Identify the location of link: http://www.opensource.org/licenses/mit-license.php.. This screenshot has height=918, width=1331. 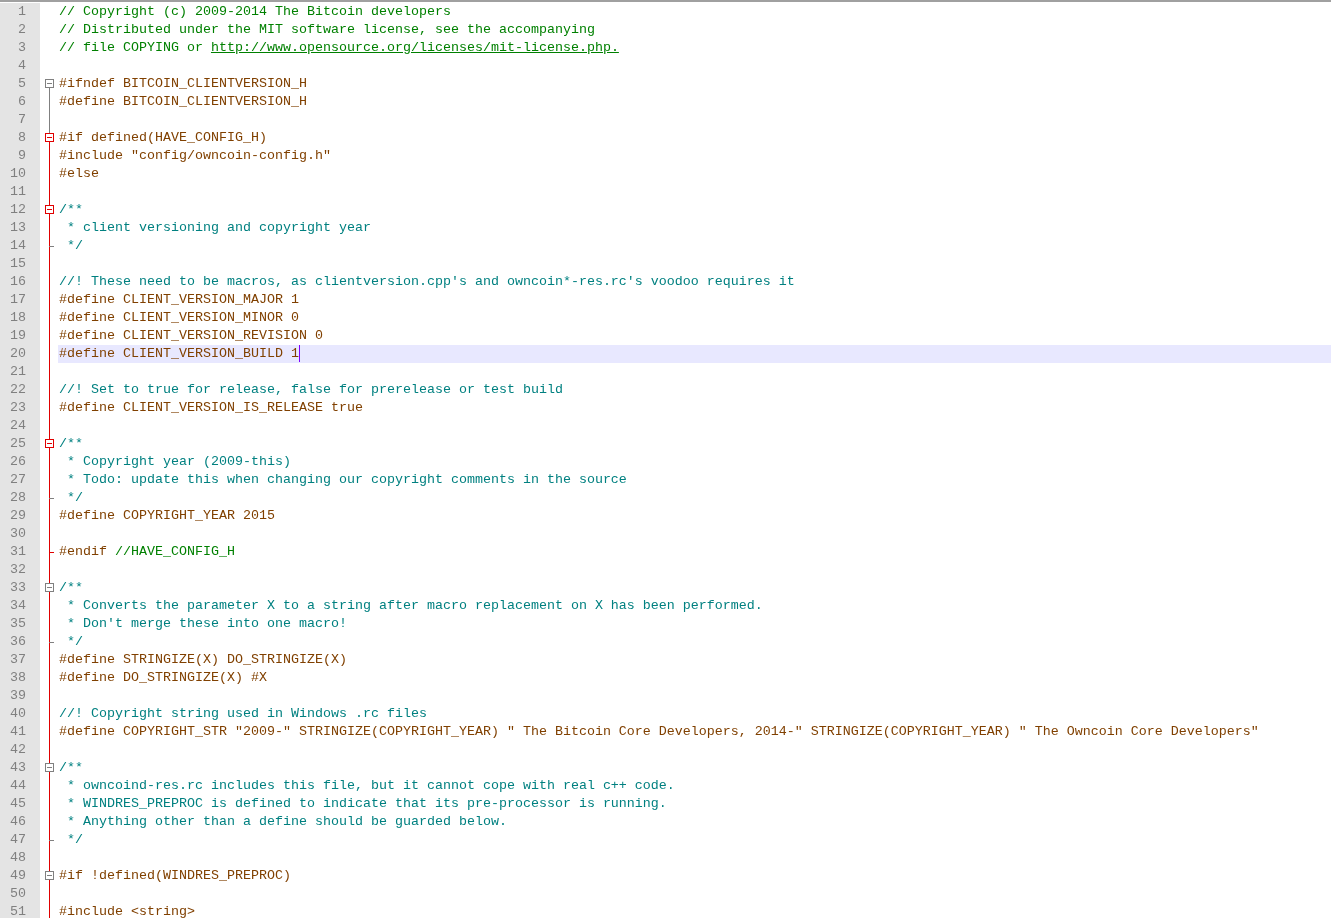
(414, 47).